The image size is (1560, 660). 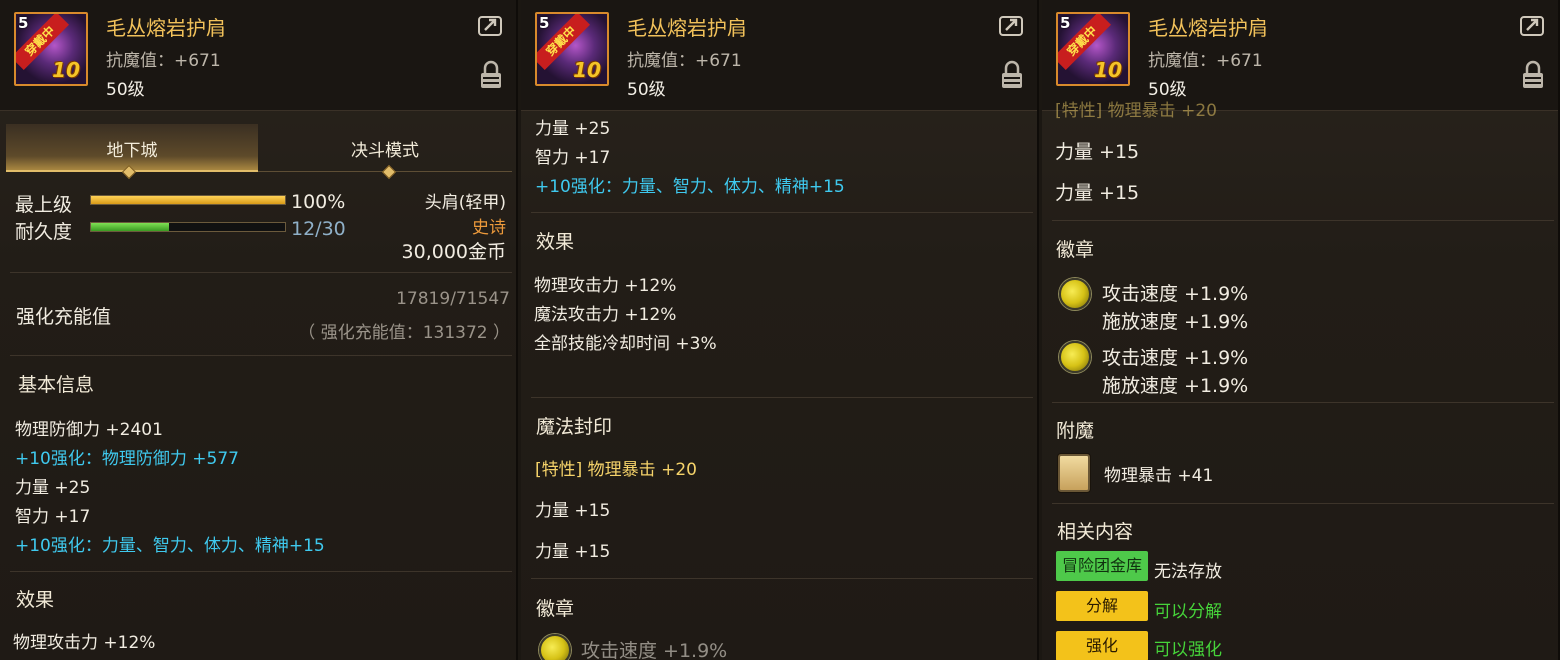 What do you see at coordinates (130, 227) in the screenshot?
I see `durability-bar-fill` at bounding box center [130, 227].